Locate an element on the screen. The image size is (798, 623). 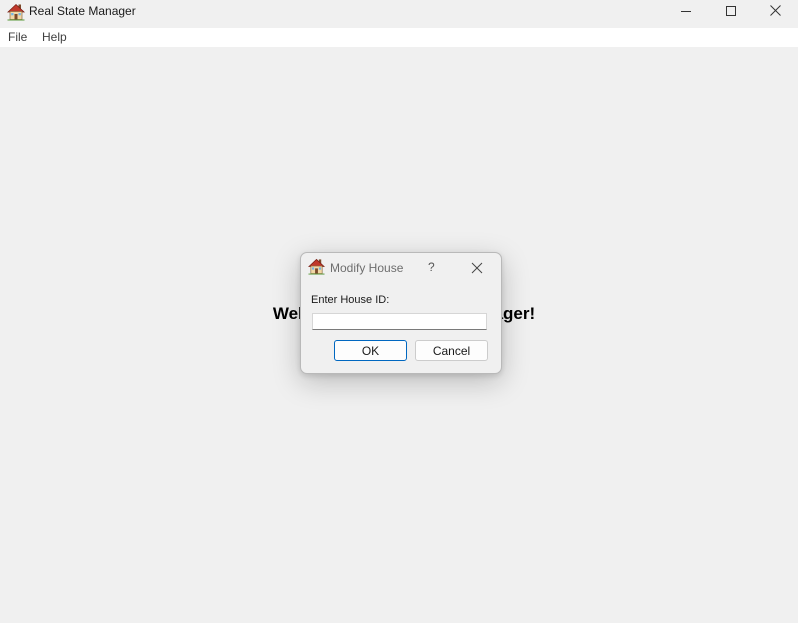
dialog-close-button is located at coordinates (477, 267).